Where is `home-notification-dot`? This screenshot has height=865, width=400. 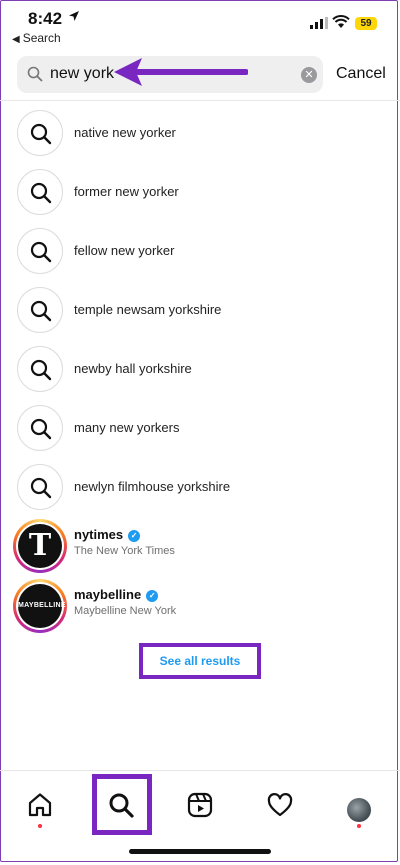
home-notification-dot is located at coordinates (40, 826).